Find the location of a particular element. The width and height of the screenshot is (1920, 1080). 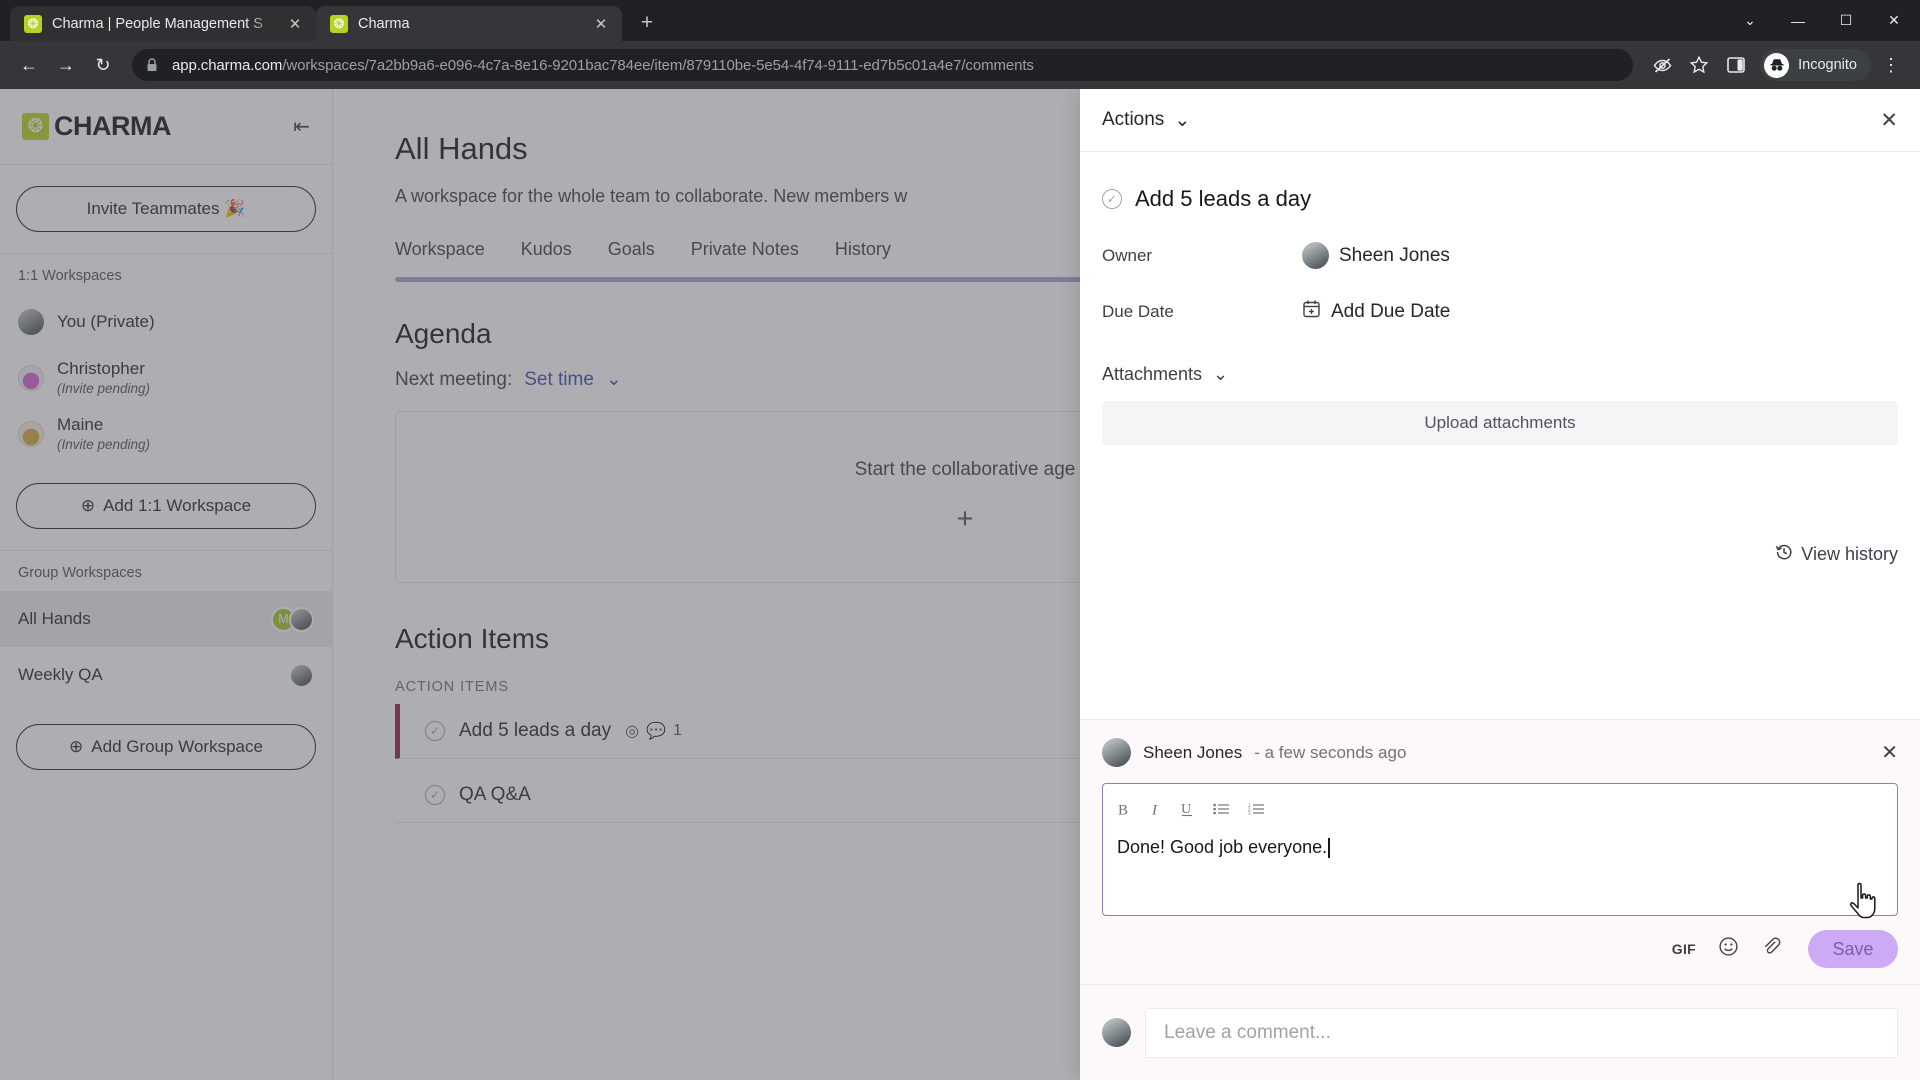

numbered-list-icon: 123 is located at coordinates (1256, 809).